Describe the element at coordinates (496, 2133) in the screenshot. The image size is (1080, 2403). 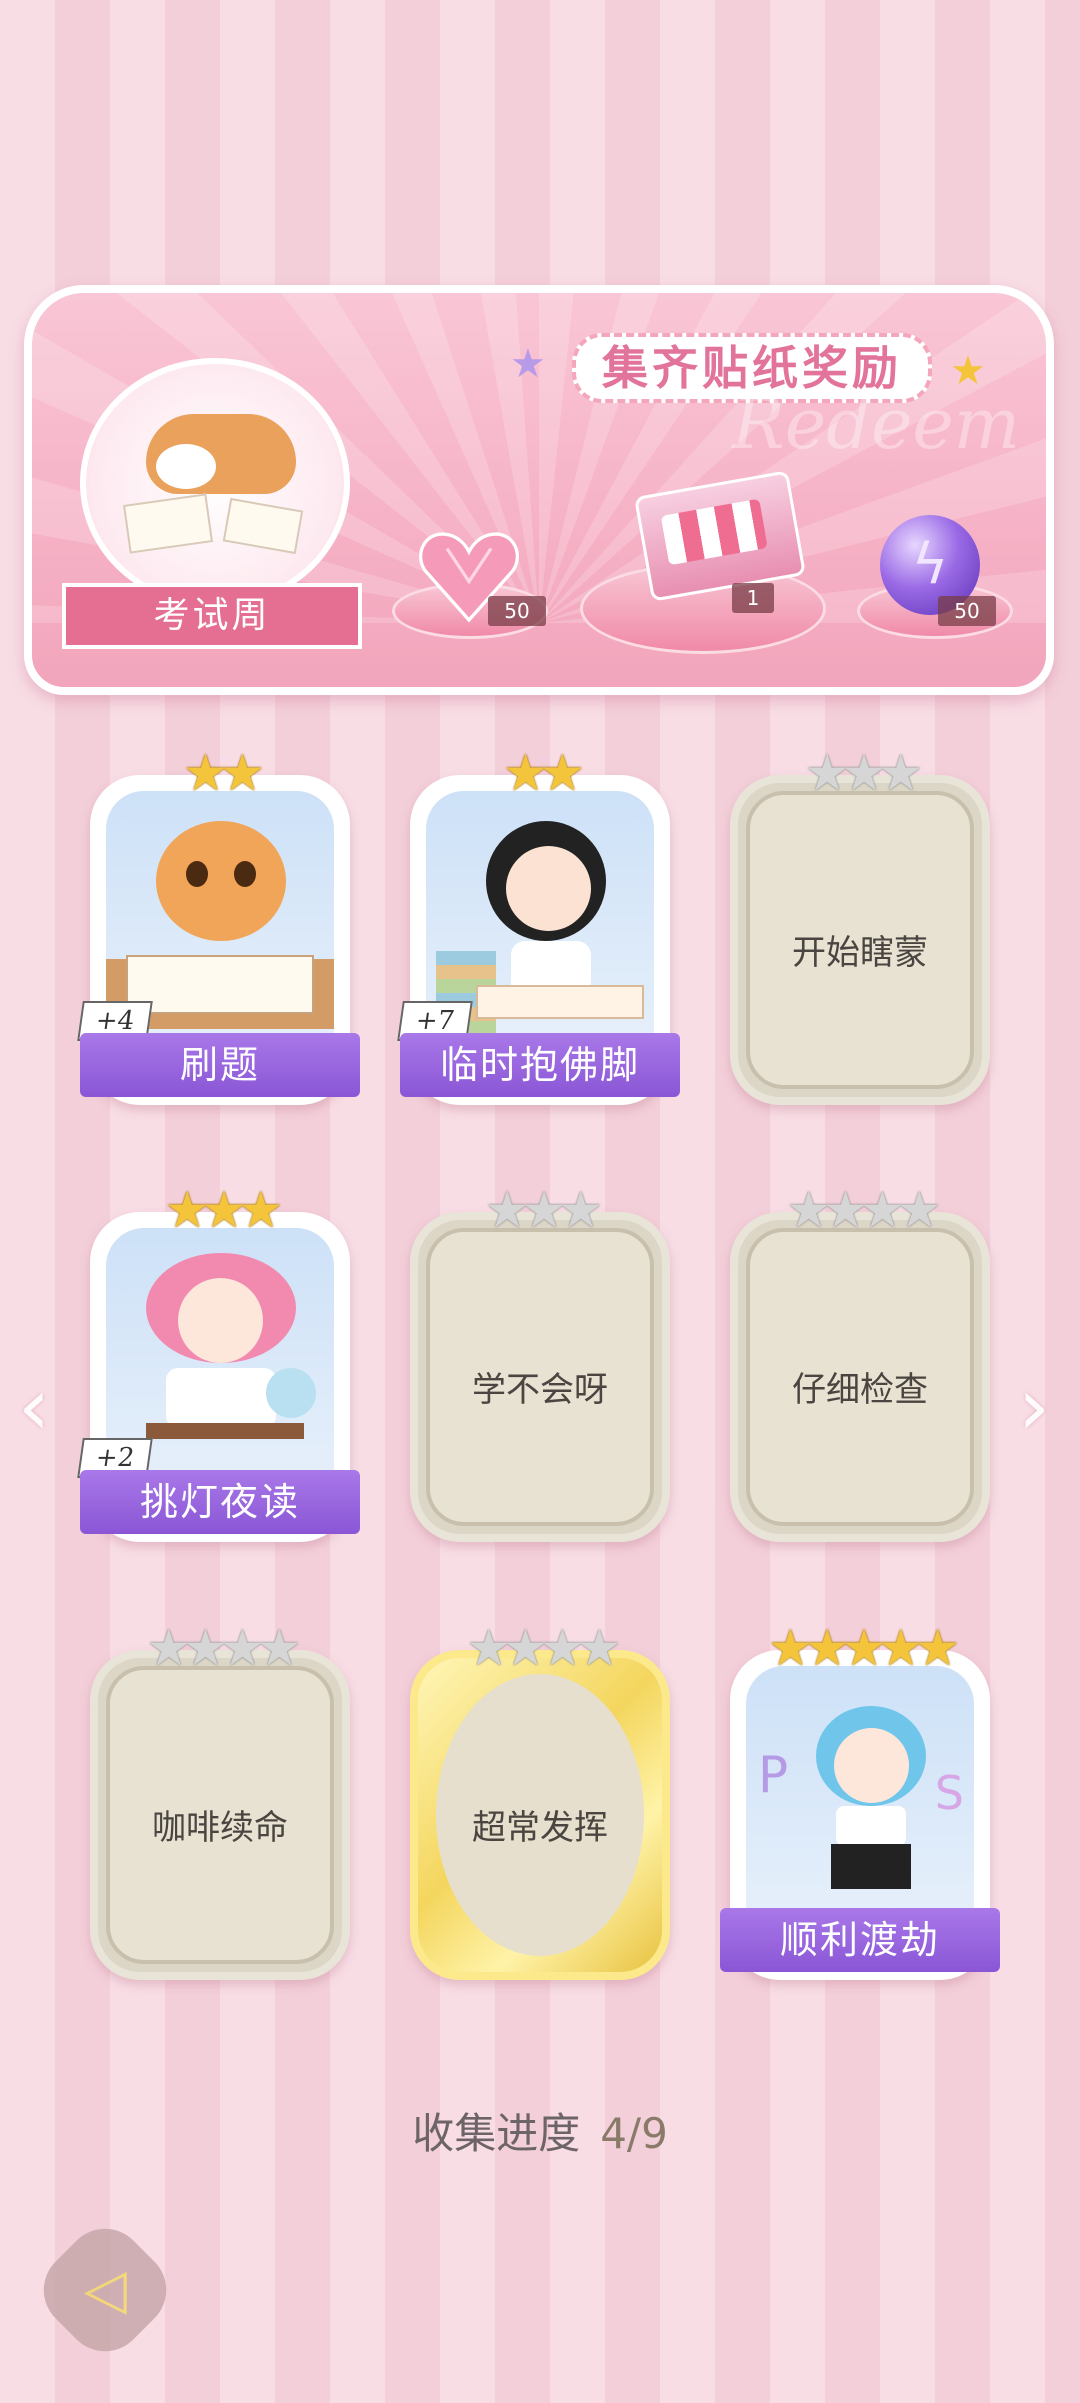
I see `progress-label: 收集进度` at that location.